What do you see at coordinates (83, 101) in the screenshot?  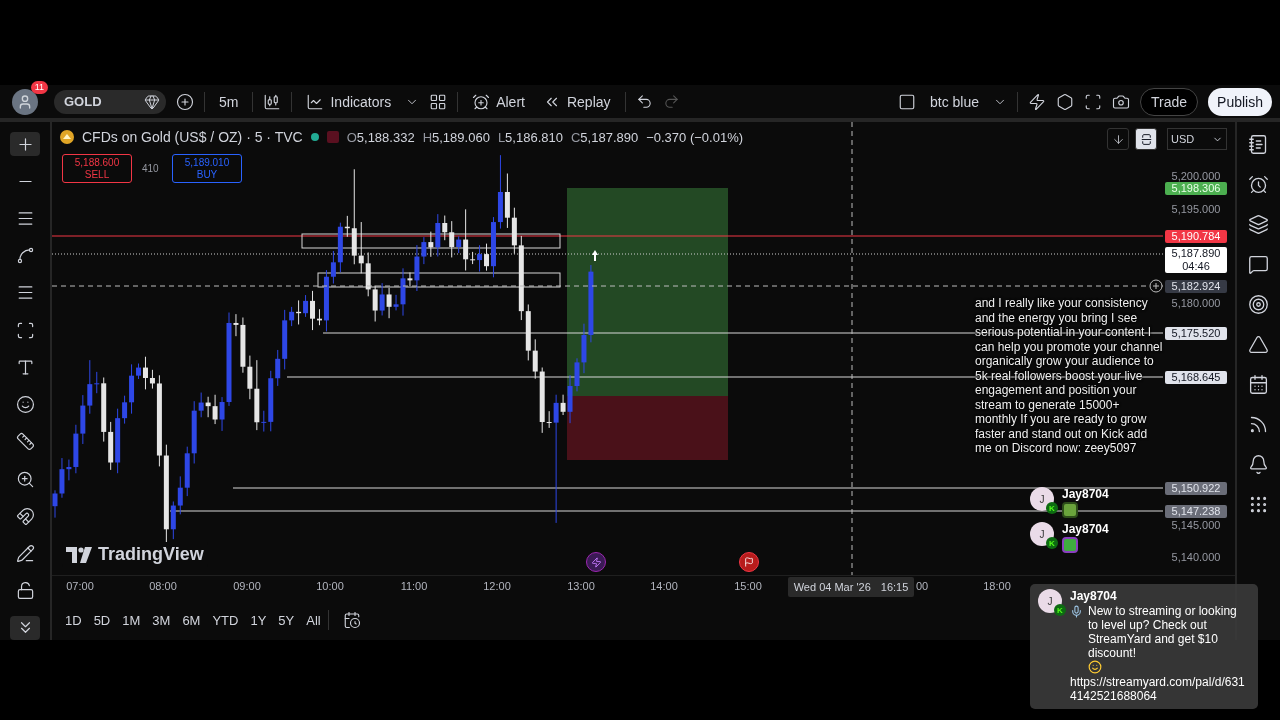 I see `symbol-name: GOLD` at bounding box center [83, 101].